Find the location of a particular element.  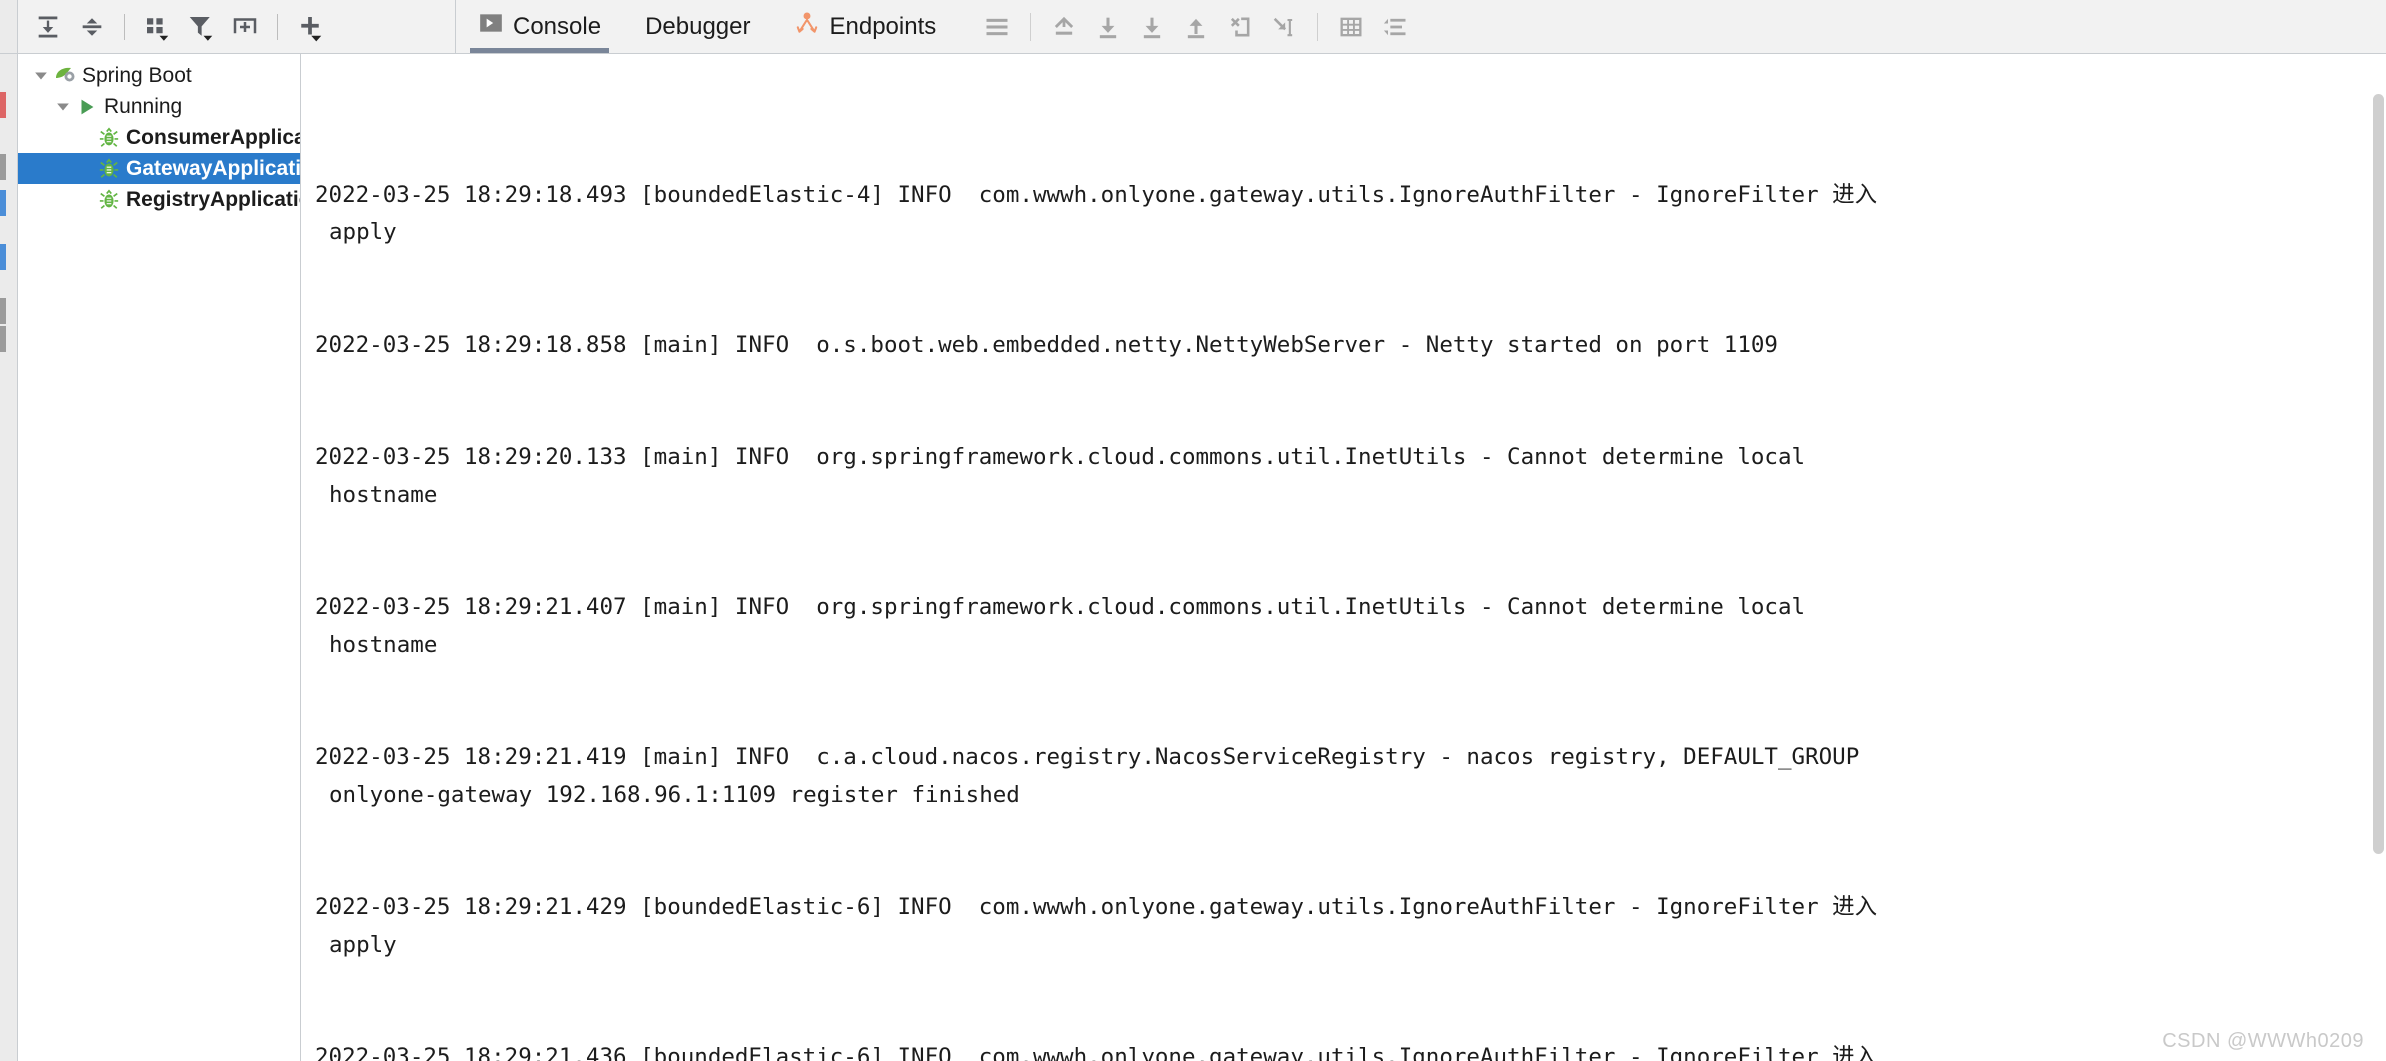

run-icon is located at coordinates (87, 107).